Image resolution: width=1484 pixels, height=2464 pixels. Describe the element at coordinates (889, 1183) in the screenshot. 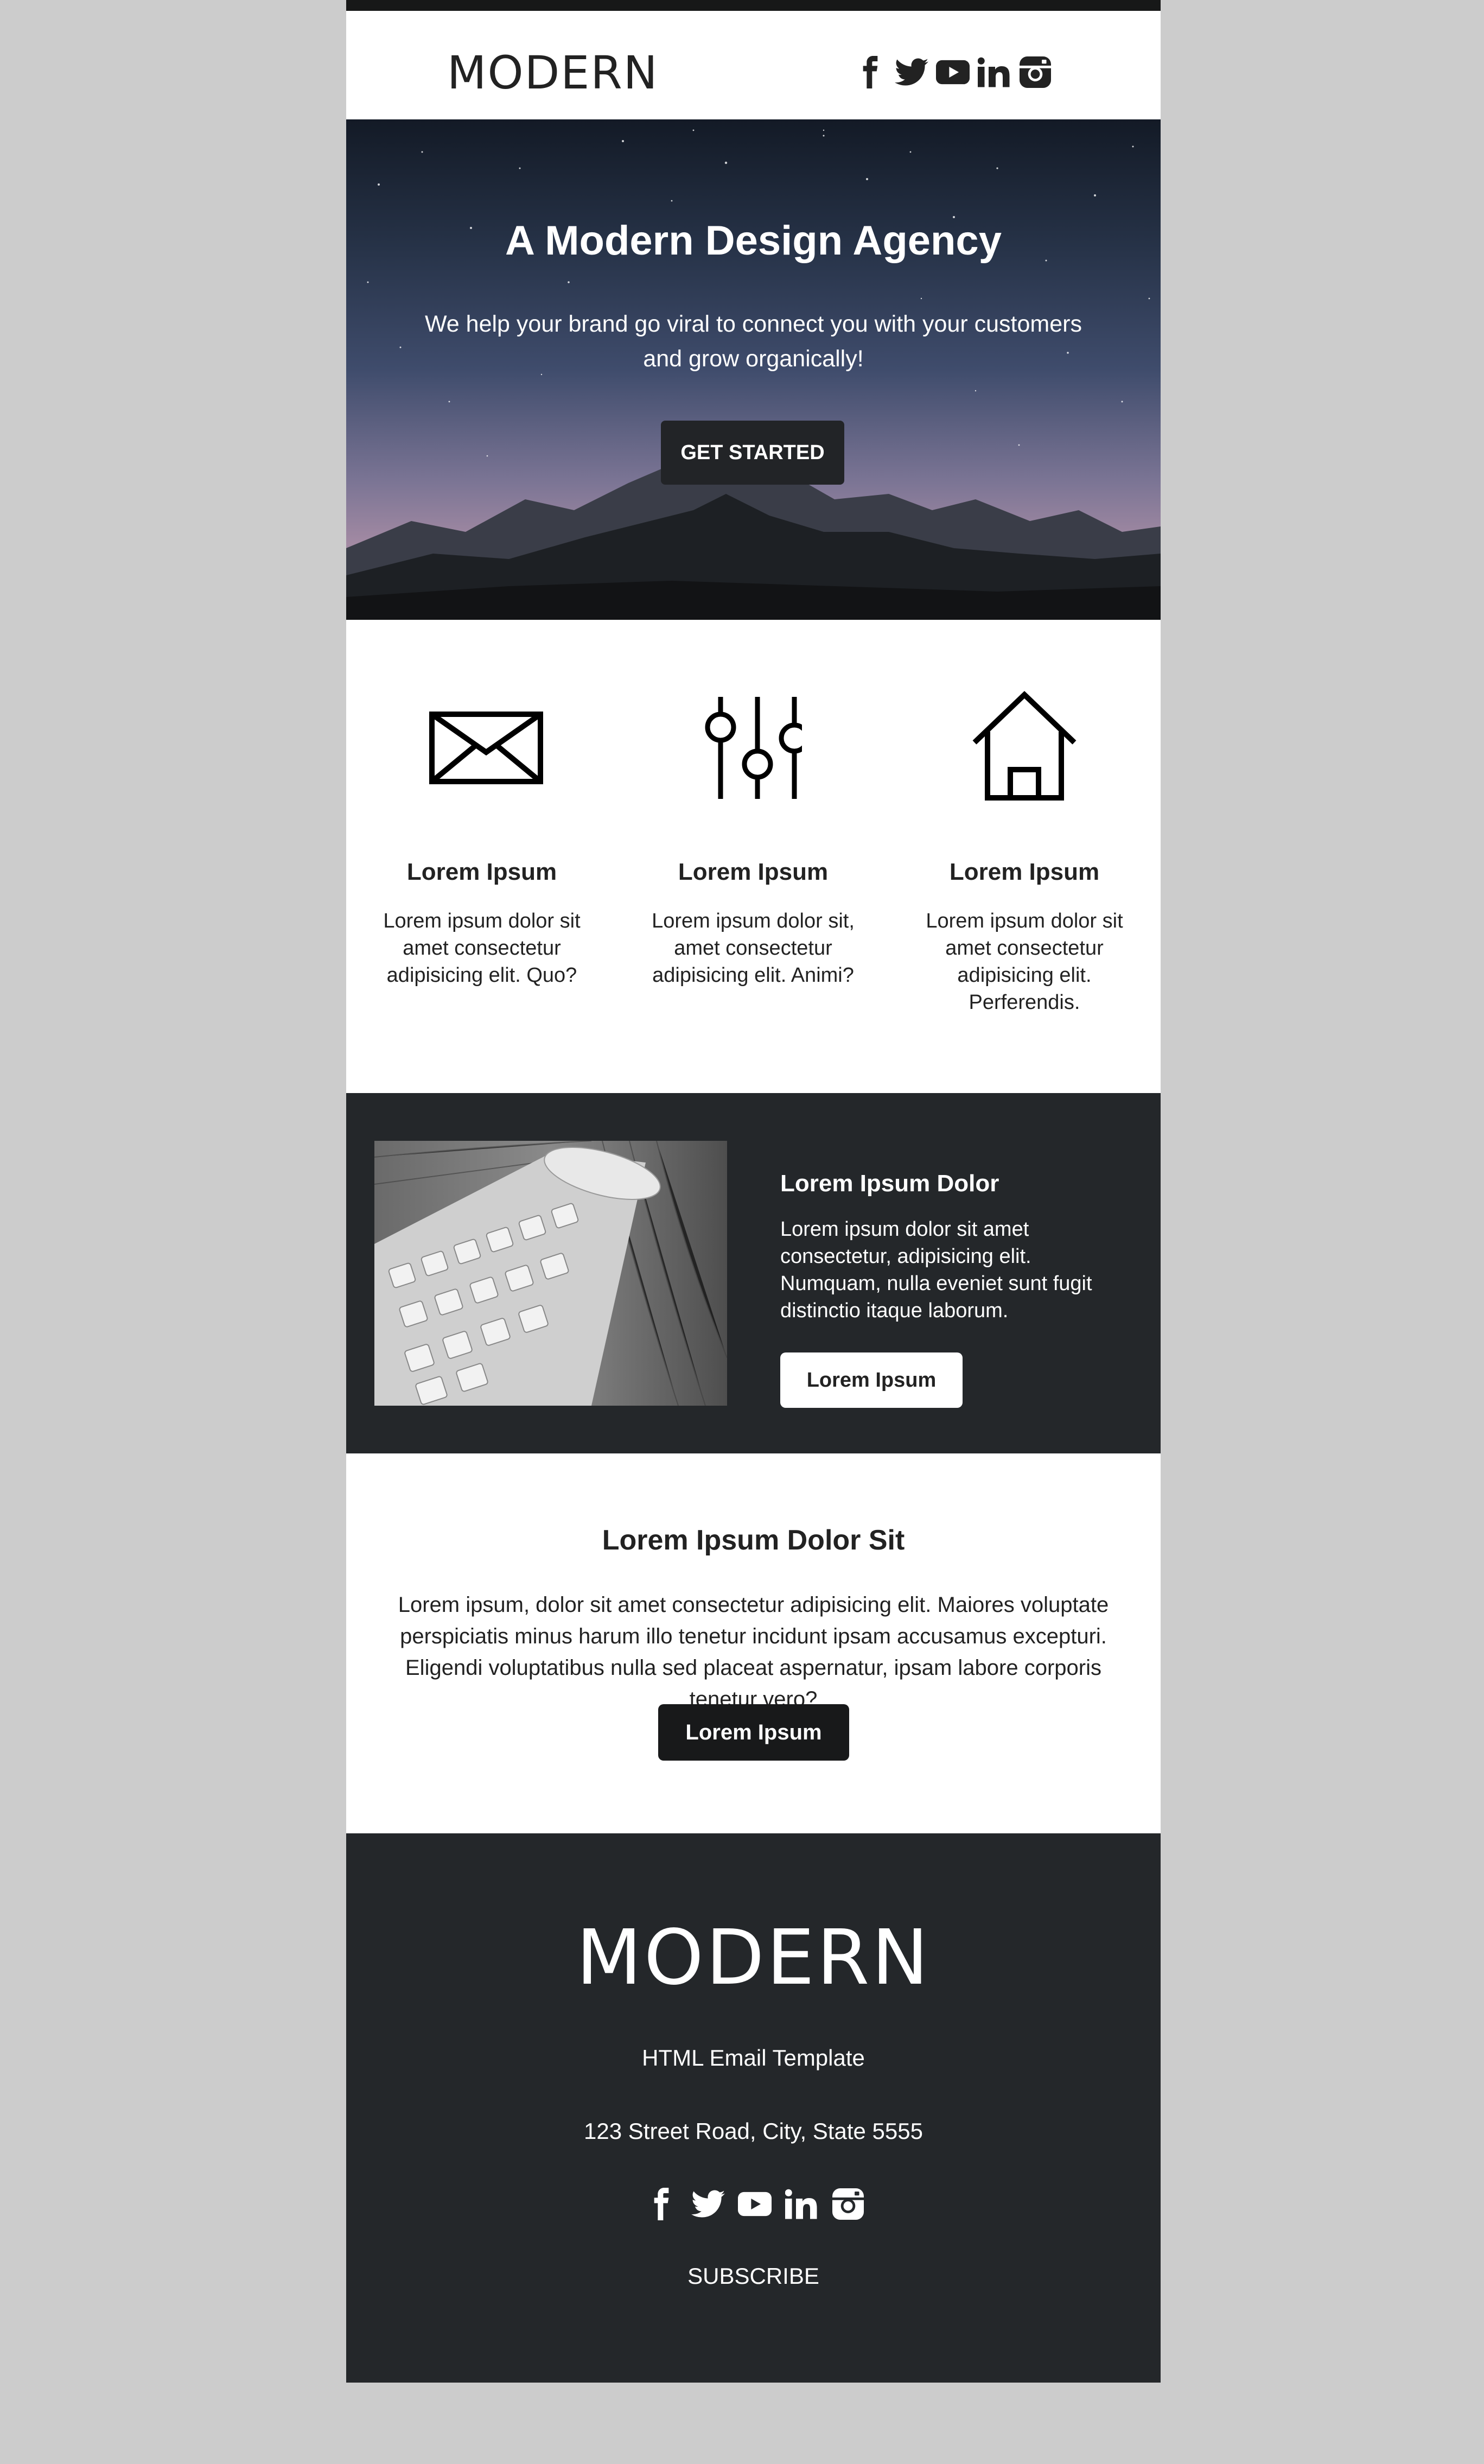

I see `promo-title: Lorem Ipsum Dolor` at that location.